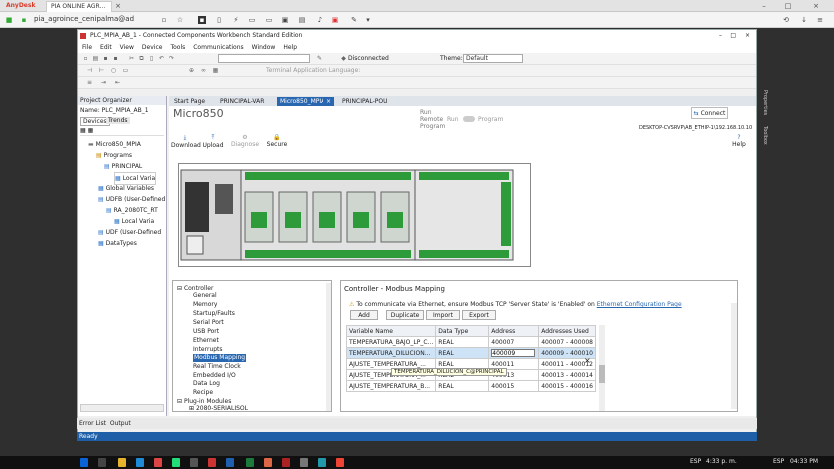 Image resolution: width=834 pixels, height=469 pixels. I want to click on excel-icon, so click(250, 462).